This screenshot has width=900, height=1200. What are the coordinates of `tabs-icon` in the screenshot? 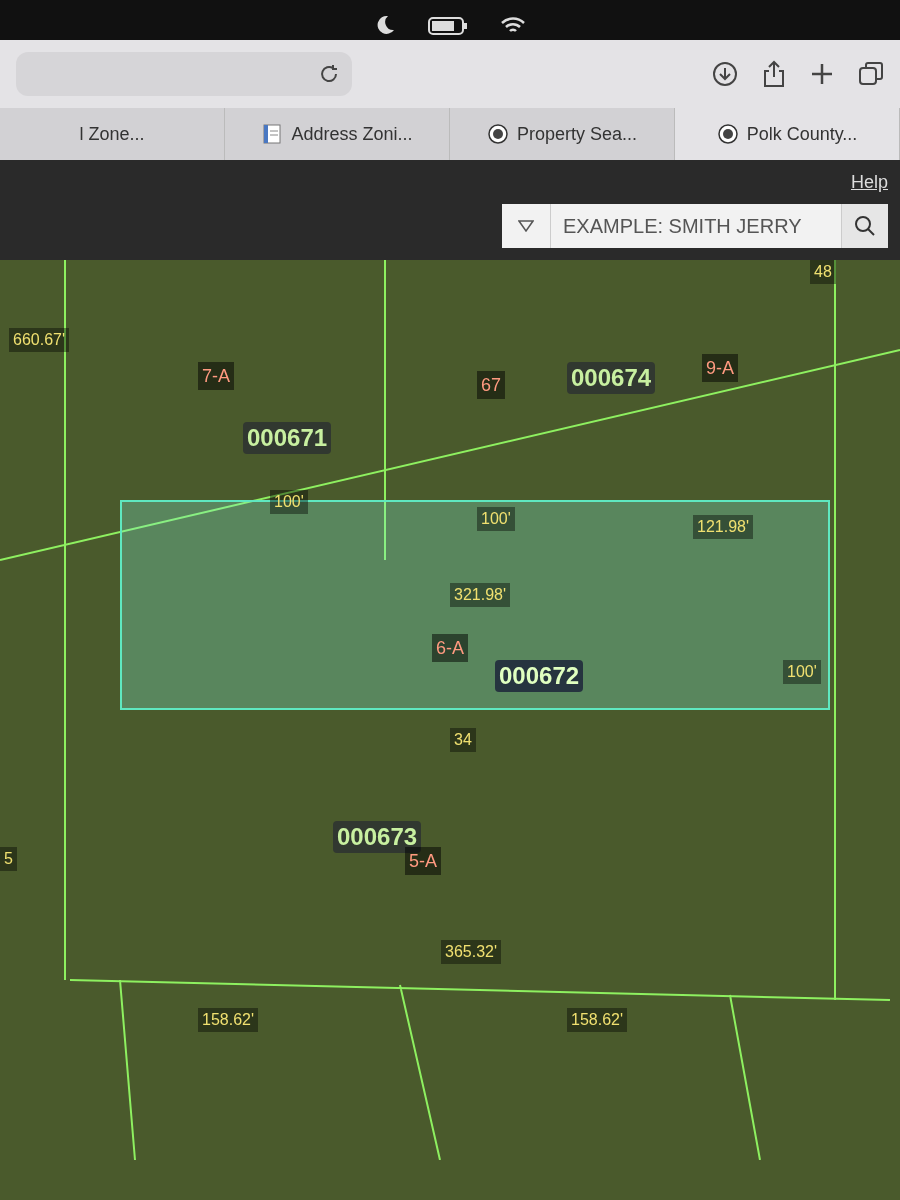 It's located at (871, 74).